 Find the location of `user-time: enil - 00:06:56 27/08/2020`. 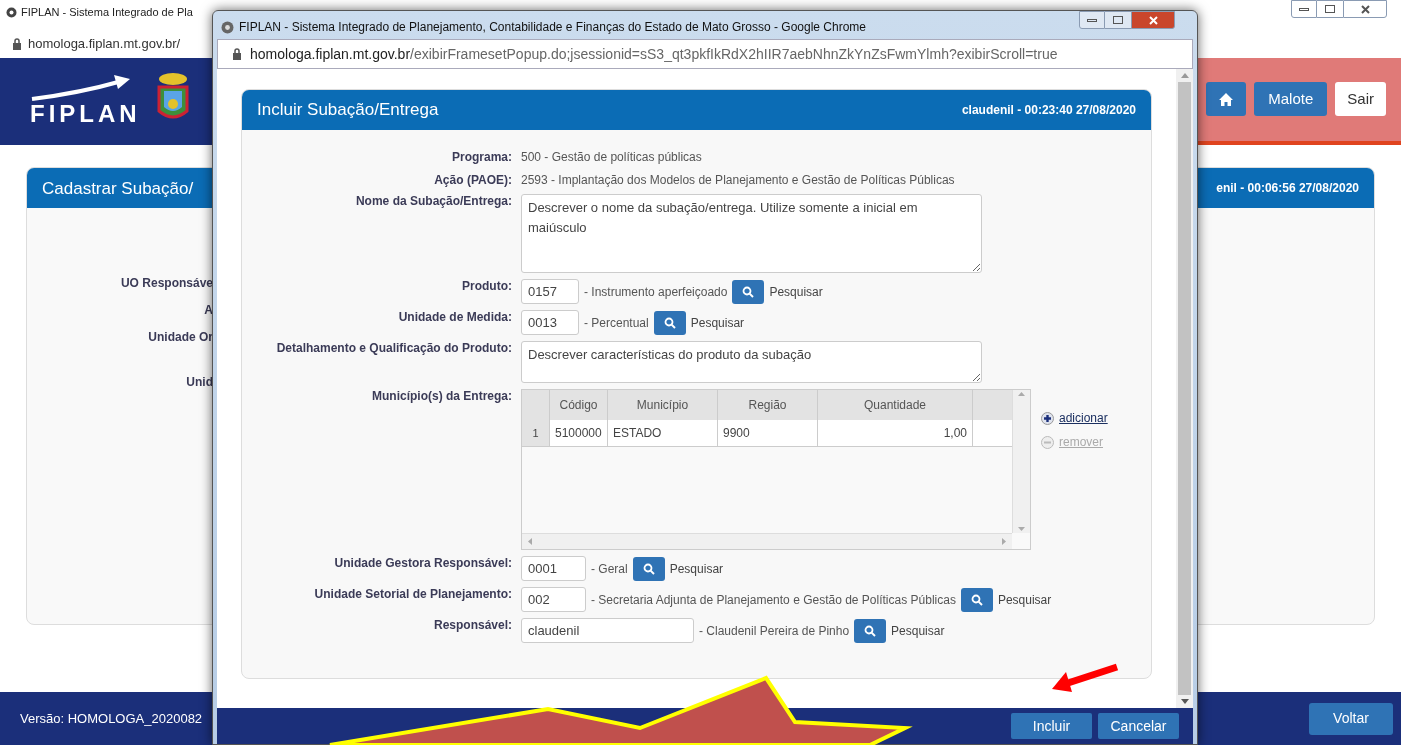

user-time: enil - 00:06:56 27/08/2020 is located at coordinates (1287, 189).